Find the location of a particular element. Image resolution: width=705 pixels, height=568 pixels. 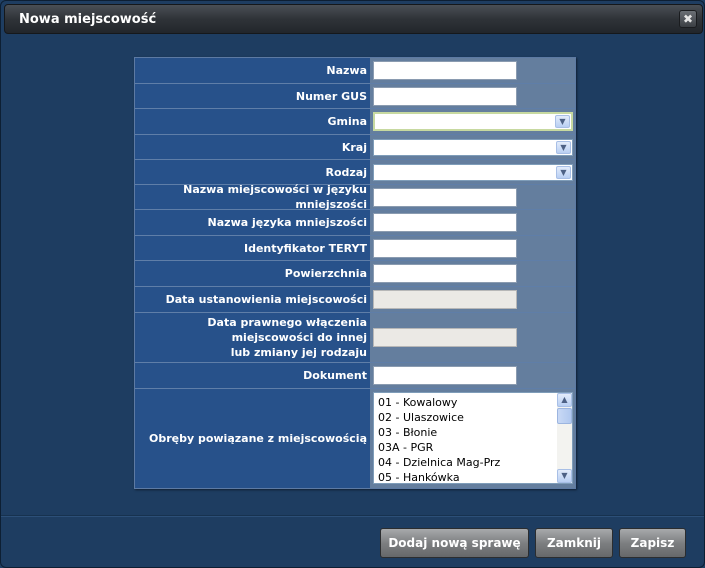

dialog-title: Nowa miejscowość is located at coordinates (88, 19).